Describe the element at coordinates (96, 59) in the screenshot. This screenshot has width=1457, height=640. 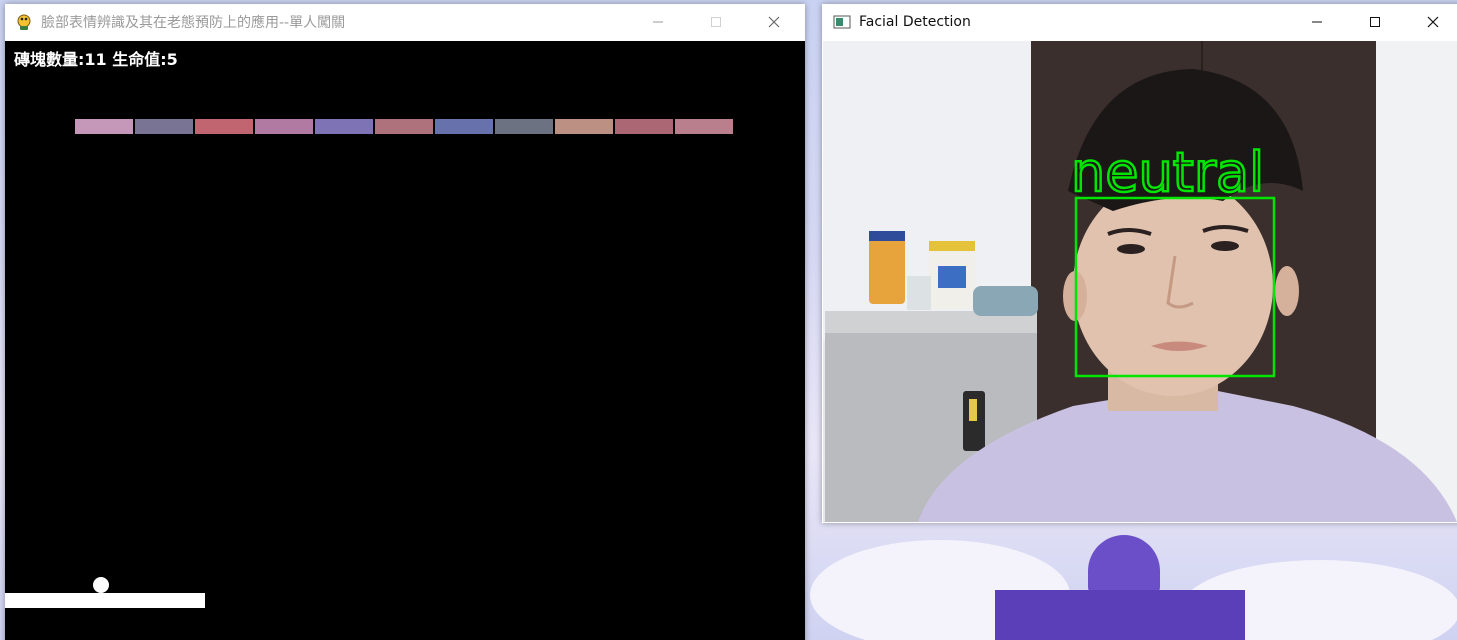
I see `hud-status: 磚塊數量:11 生命值:5` at that location.